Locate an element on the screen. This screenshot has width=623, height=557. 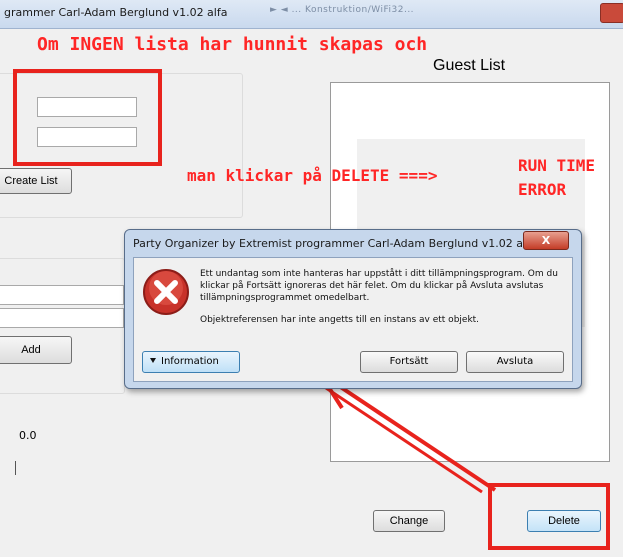
continue-button: Fortsätt is located at coordinates (409, 362).